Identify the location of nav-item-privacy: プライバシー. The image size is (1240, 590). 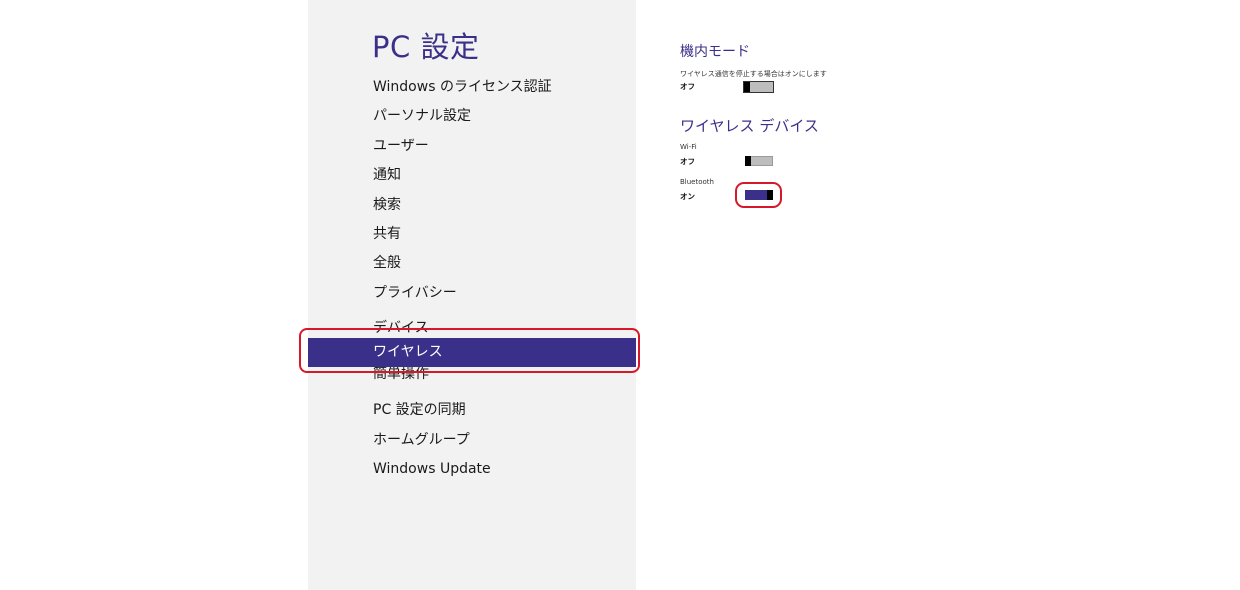
(472, 293).